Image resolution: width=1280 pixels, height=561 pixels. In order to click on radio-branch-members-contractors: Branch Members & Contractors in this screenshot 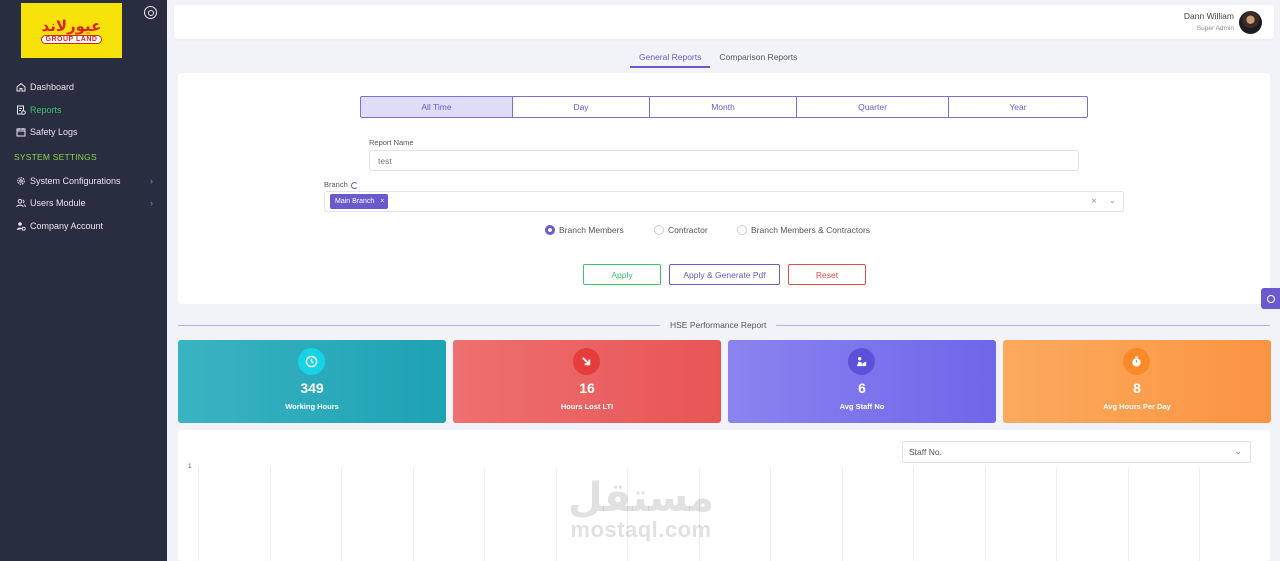, I will do `click(803, 230)`.